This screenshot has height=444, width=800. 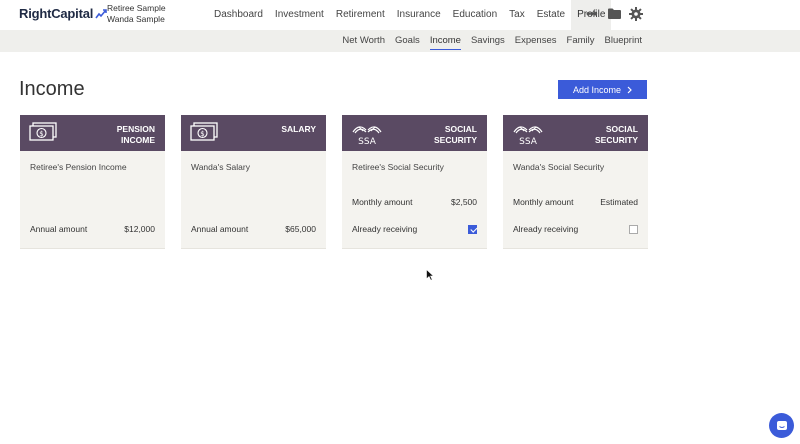 I want to click on client-names: Retiree Sample Wanda Sample, so click(x=136, y=14).